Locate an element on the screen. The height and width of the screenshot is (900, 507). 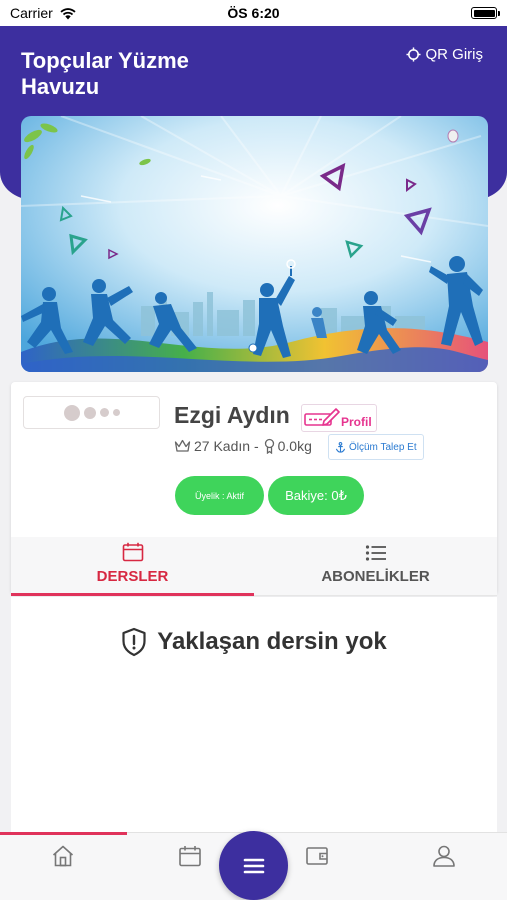
empty-state: Yaklaşan dersin yok is located at coordinates (254, 642).